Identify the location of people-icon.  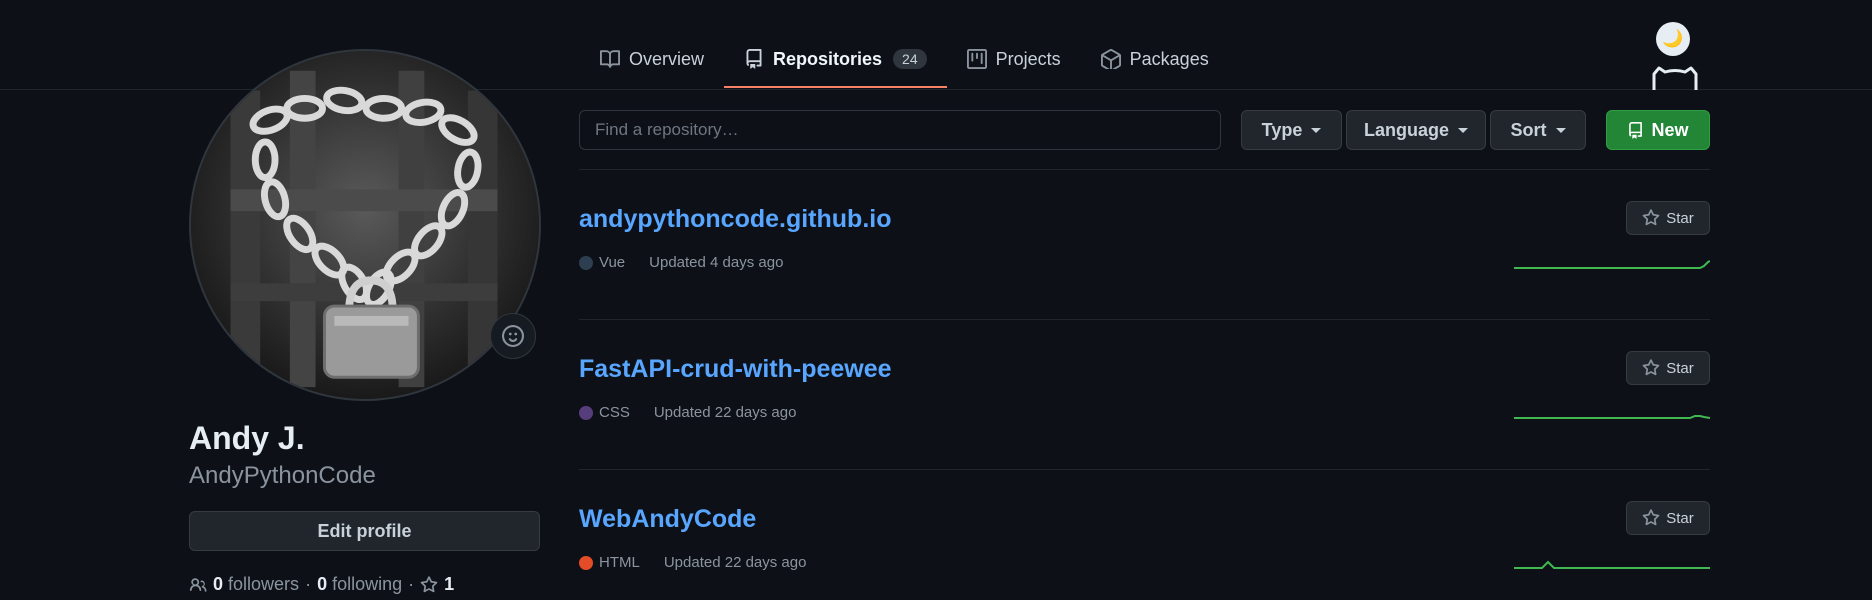
(198, 584).